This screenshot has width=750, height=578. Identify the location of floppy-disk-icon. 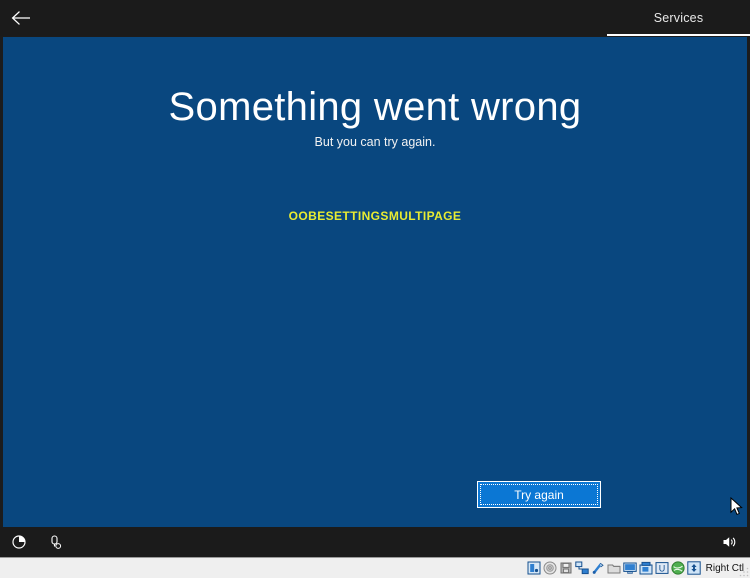
(566, 568).